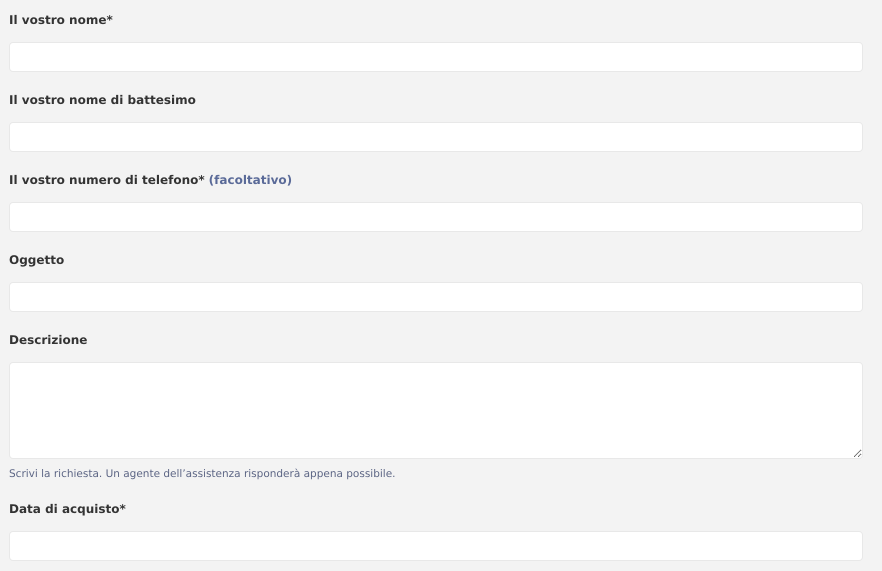  I want to click on field-label: Descrizione, so click(48, 340).